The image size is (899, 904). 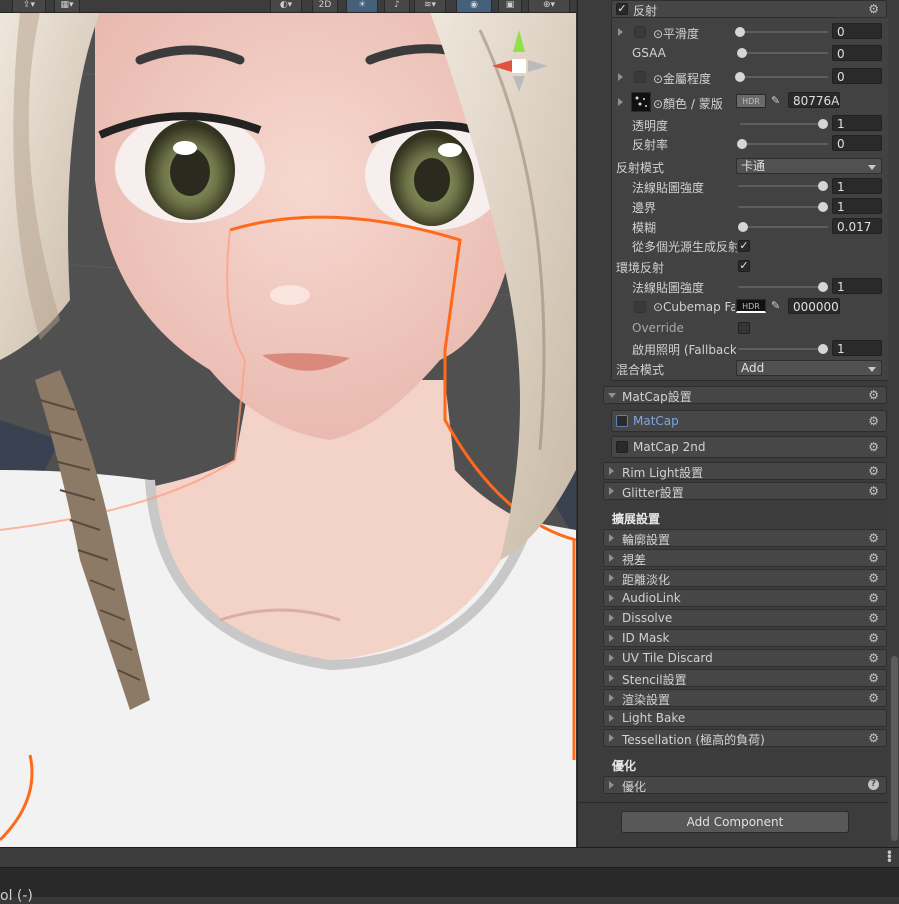 I want to click on section-matcap: MatCap設置 ⚙, so click(x=745, y=395).